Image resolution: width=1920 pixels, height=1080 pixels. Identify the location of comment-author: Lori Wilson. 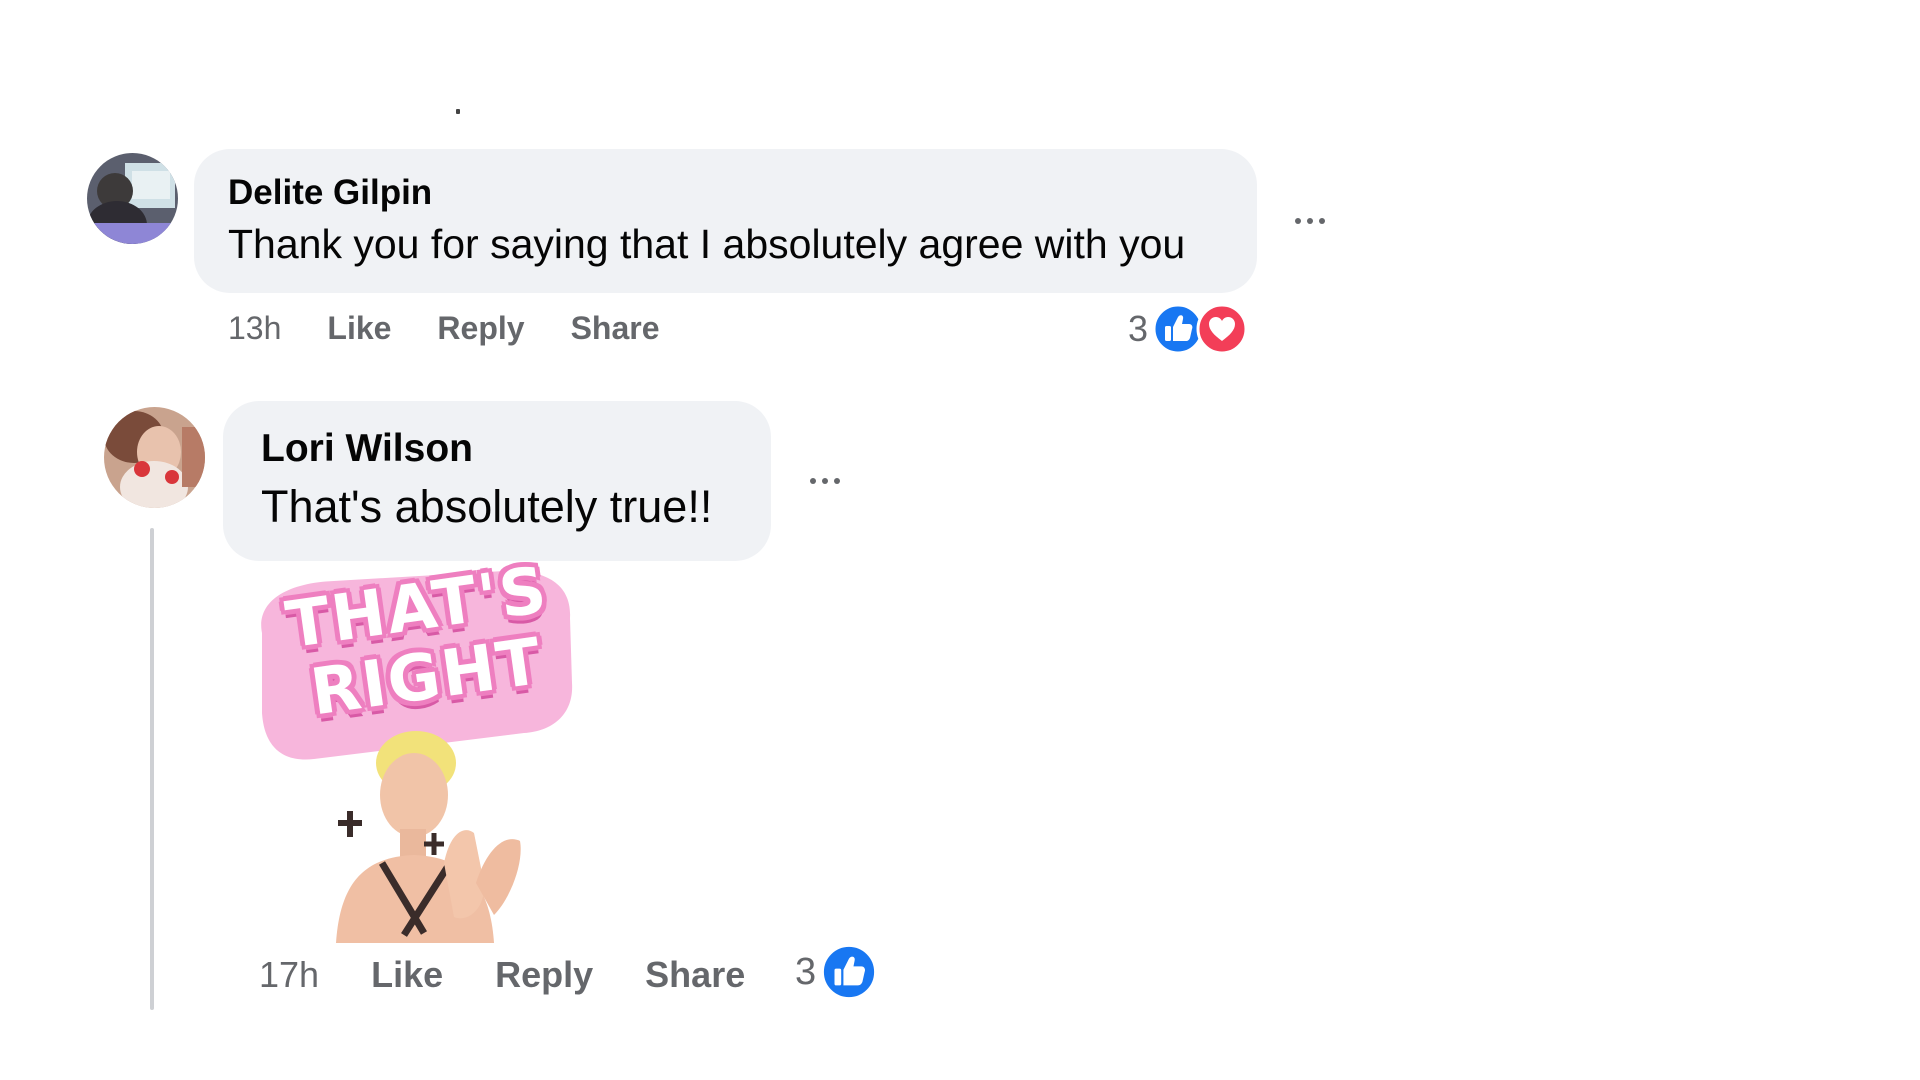
(367, 449).